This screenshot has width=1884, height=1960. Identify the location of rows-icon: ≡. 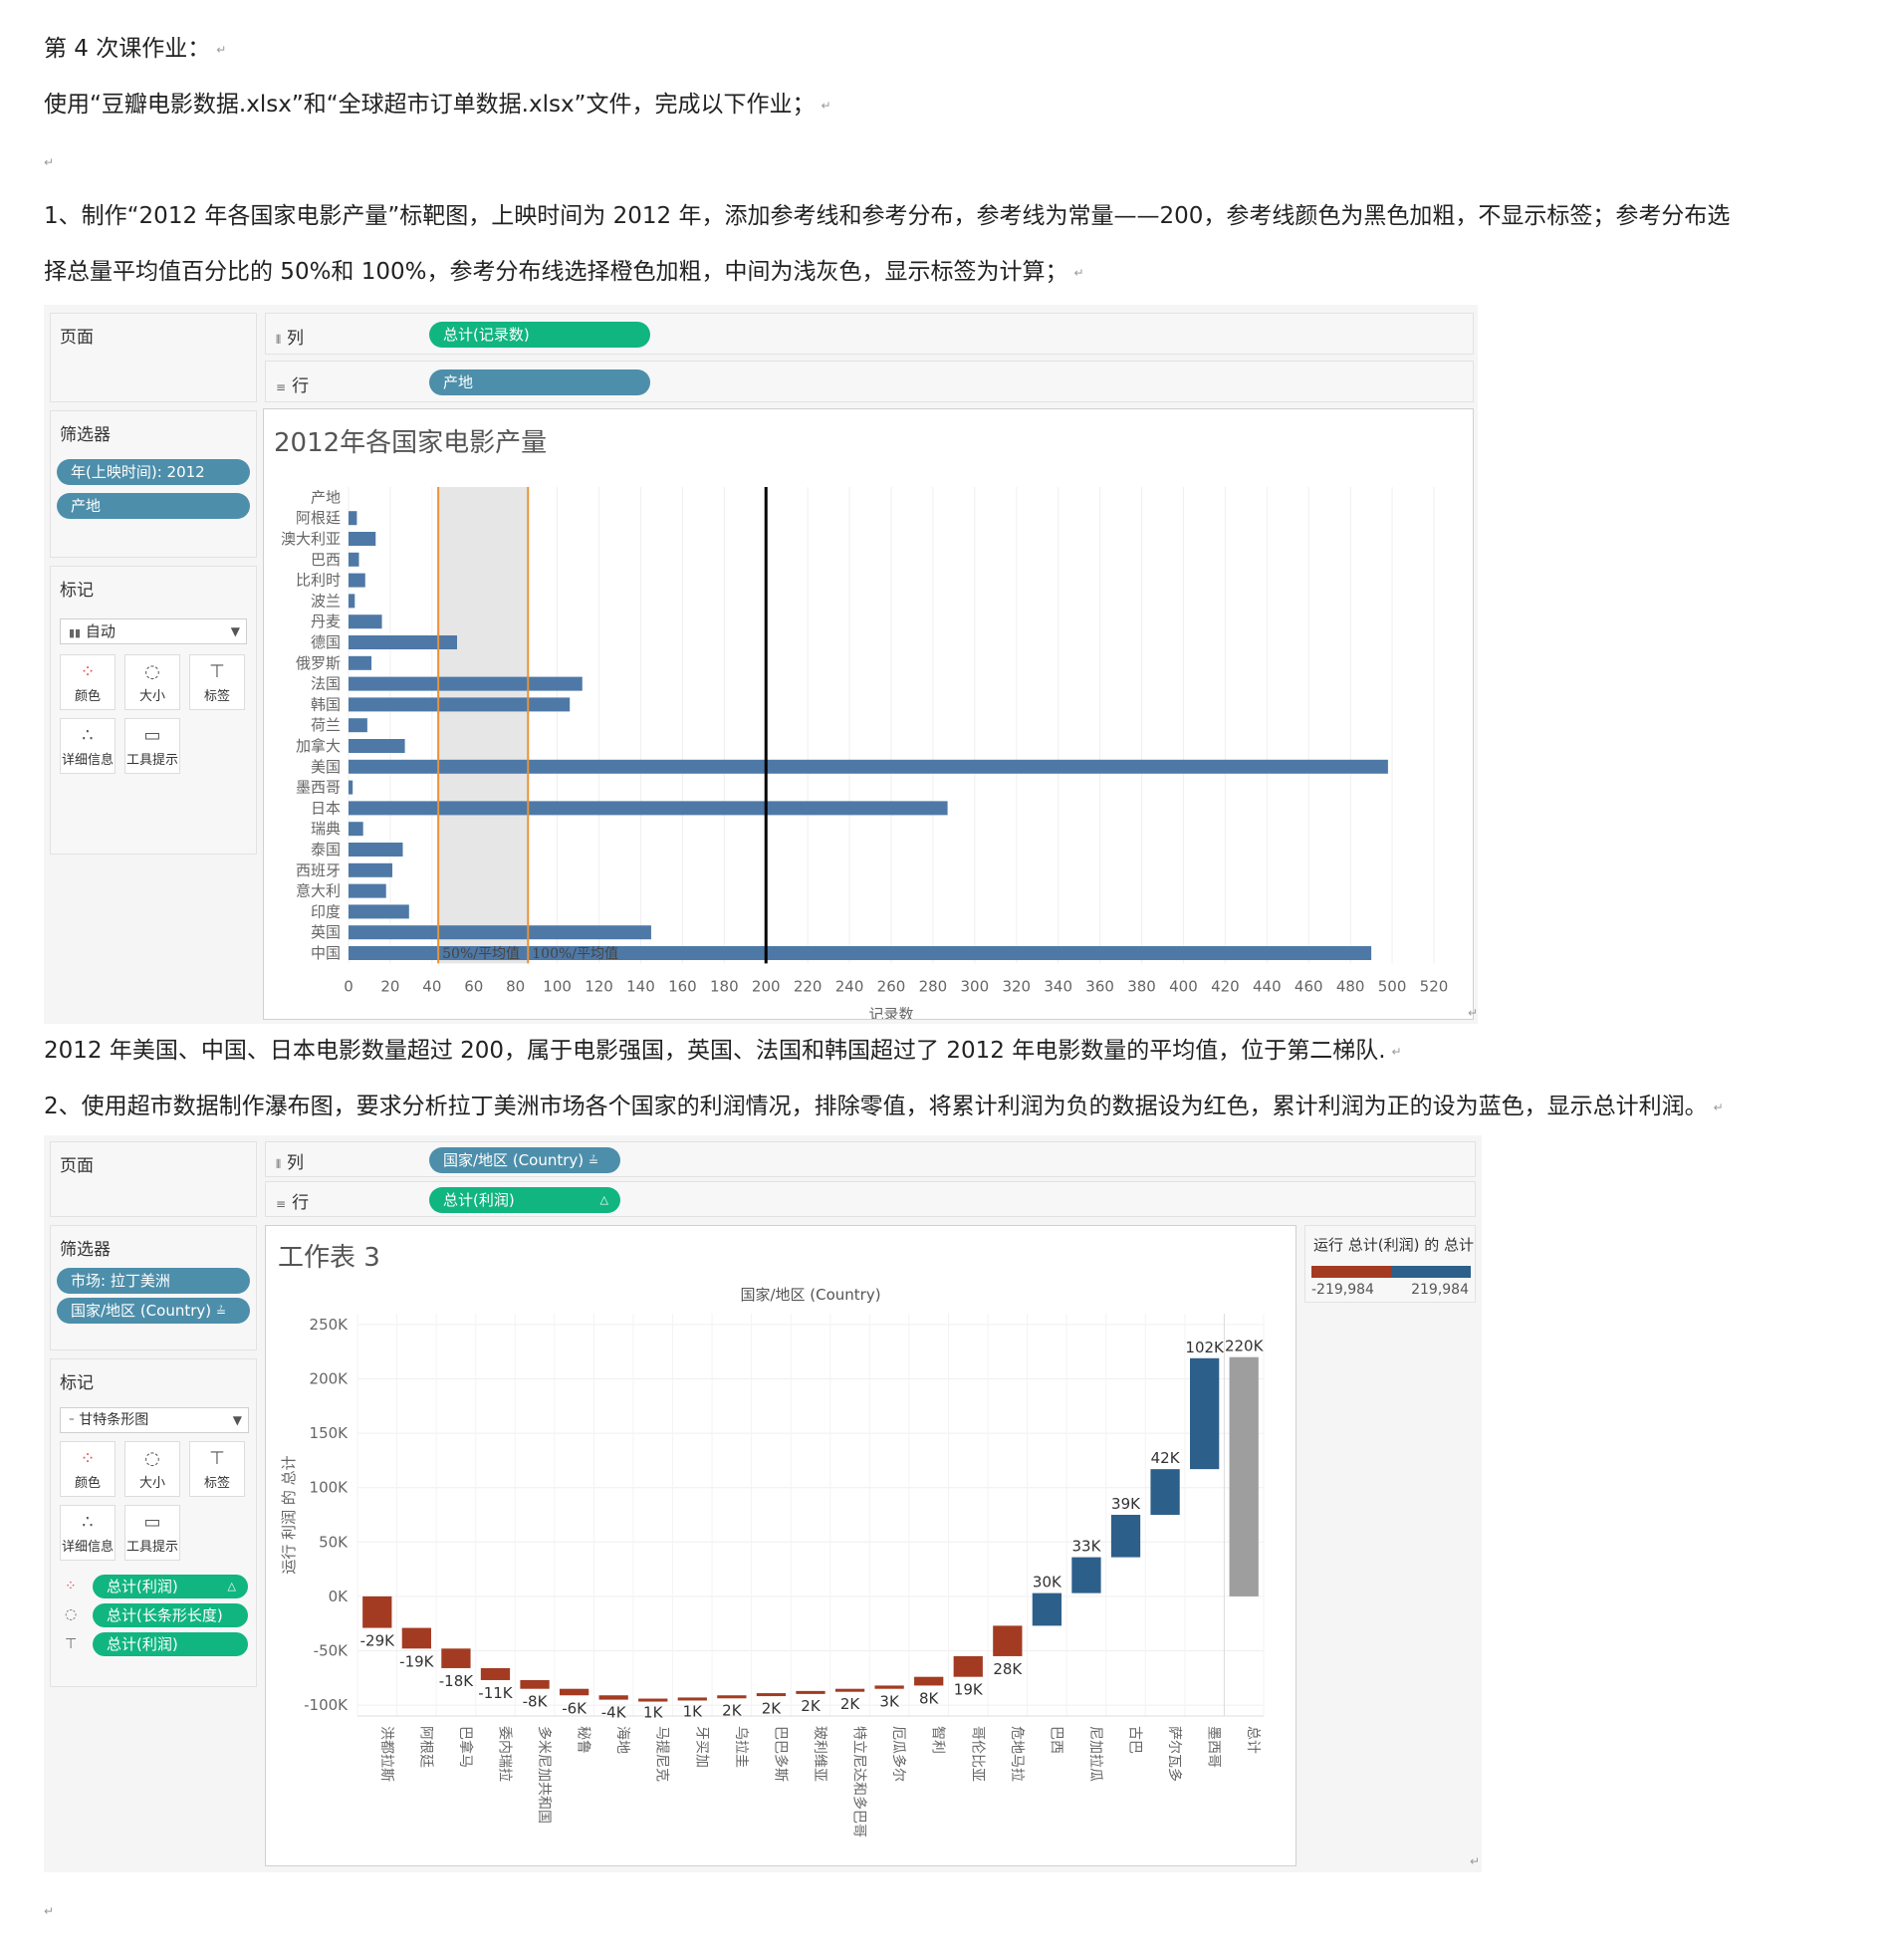
(281, 387).